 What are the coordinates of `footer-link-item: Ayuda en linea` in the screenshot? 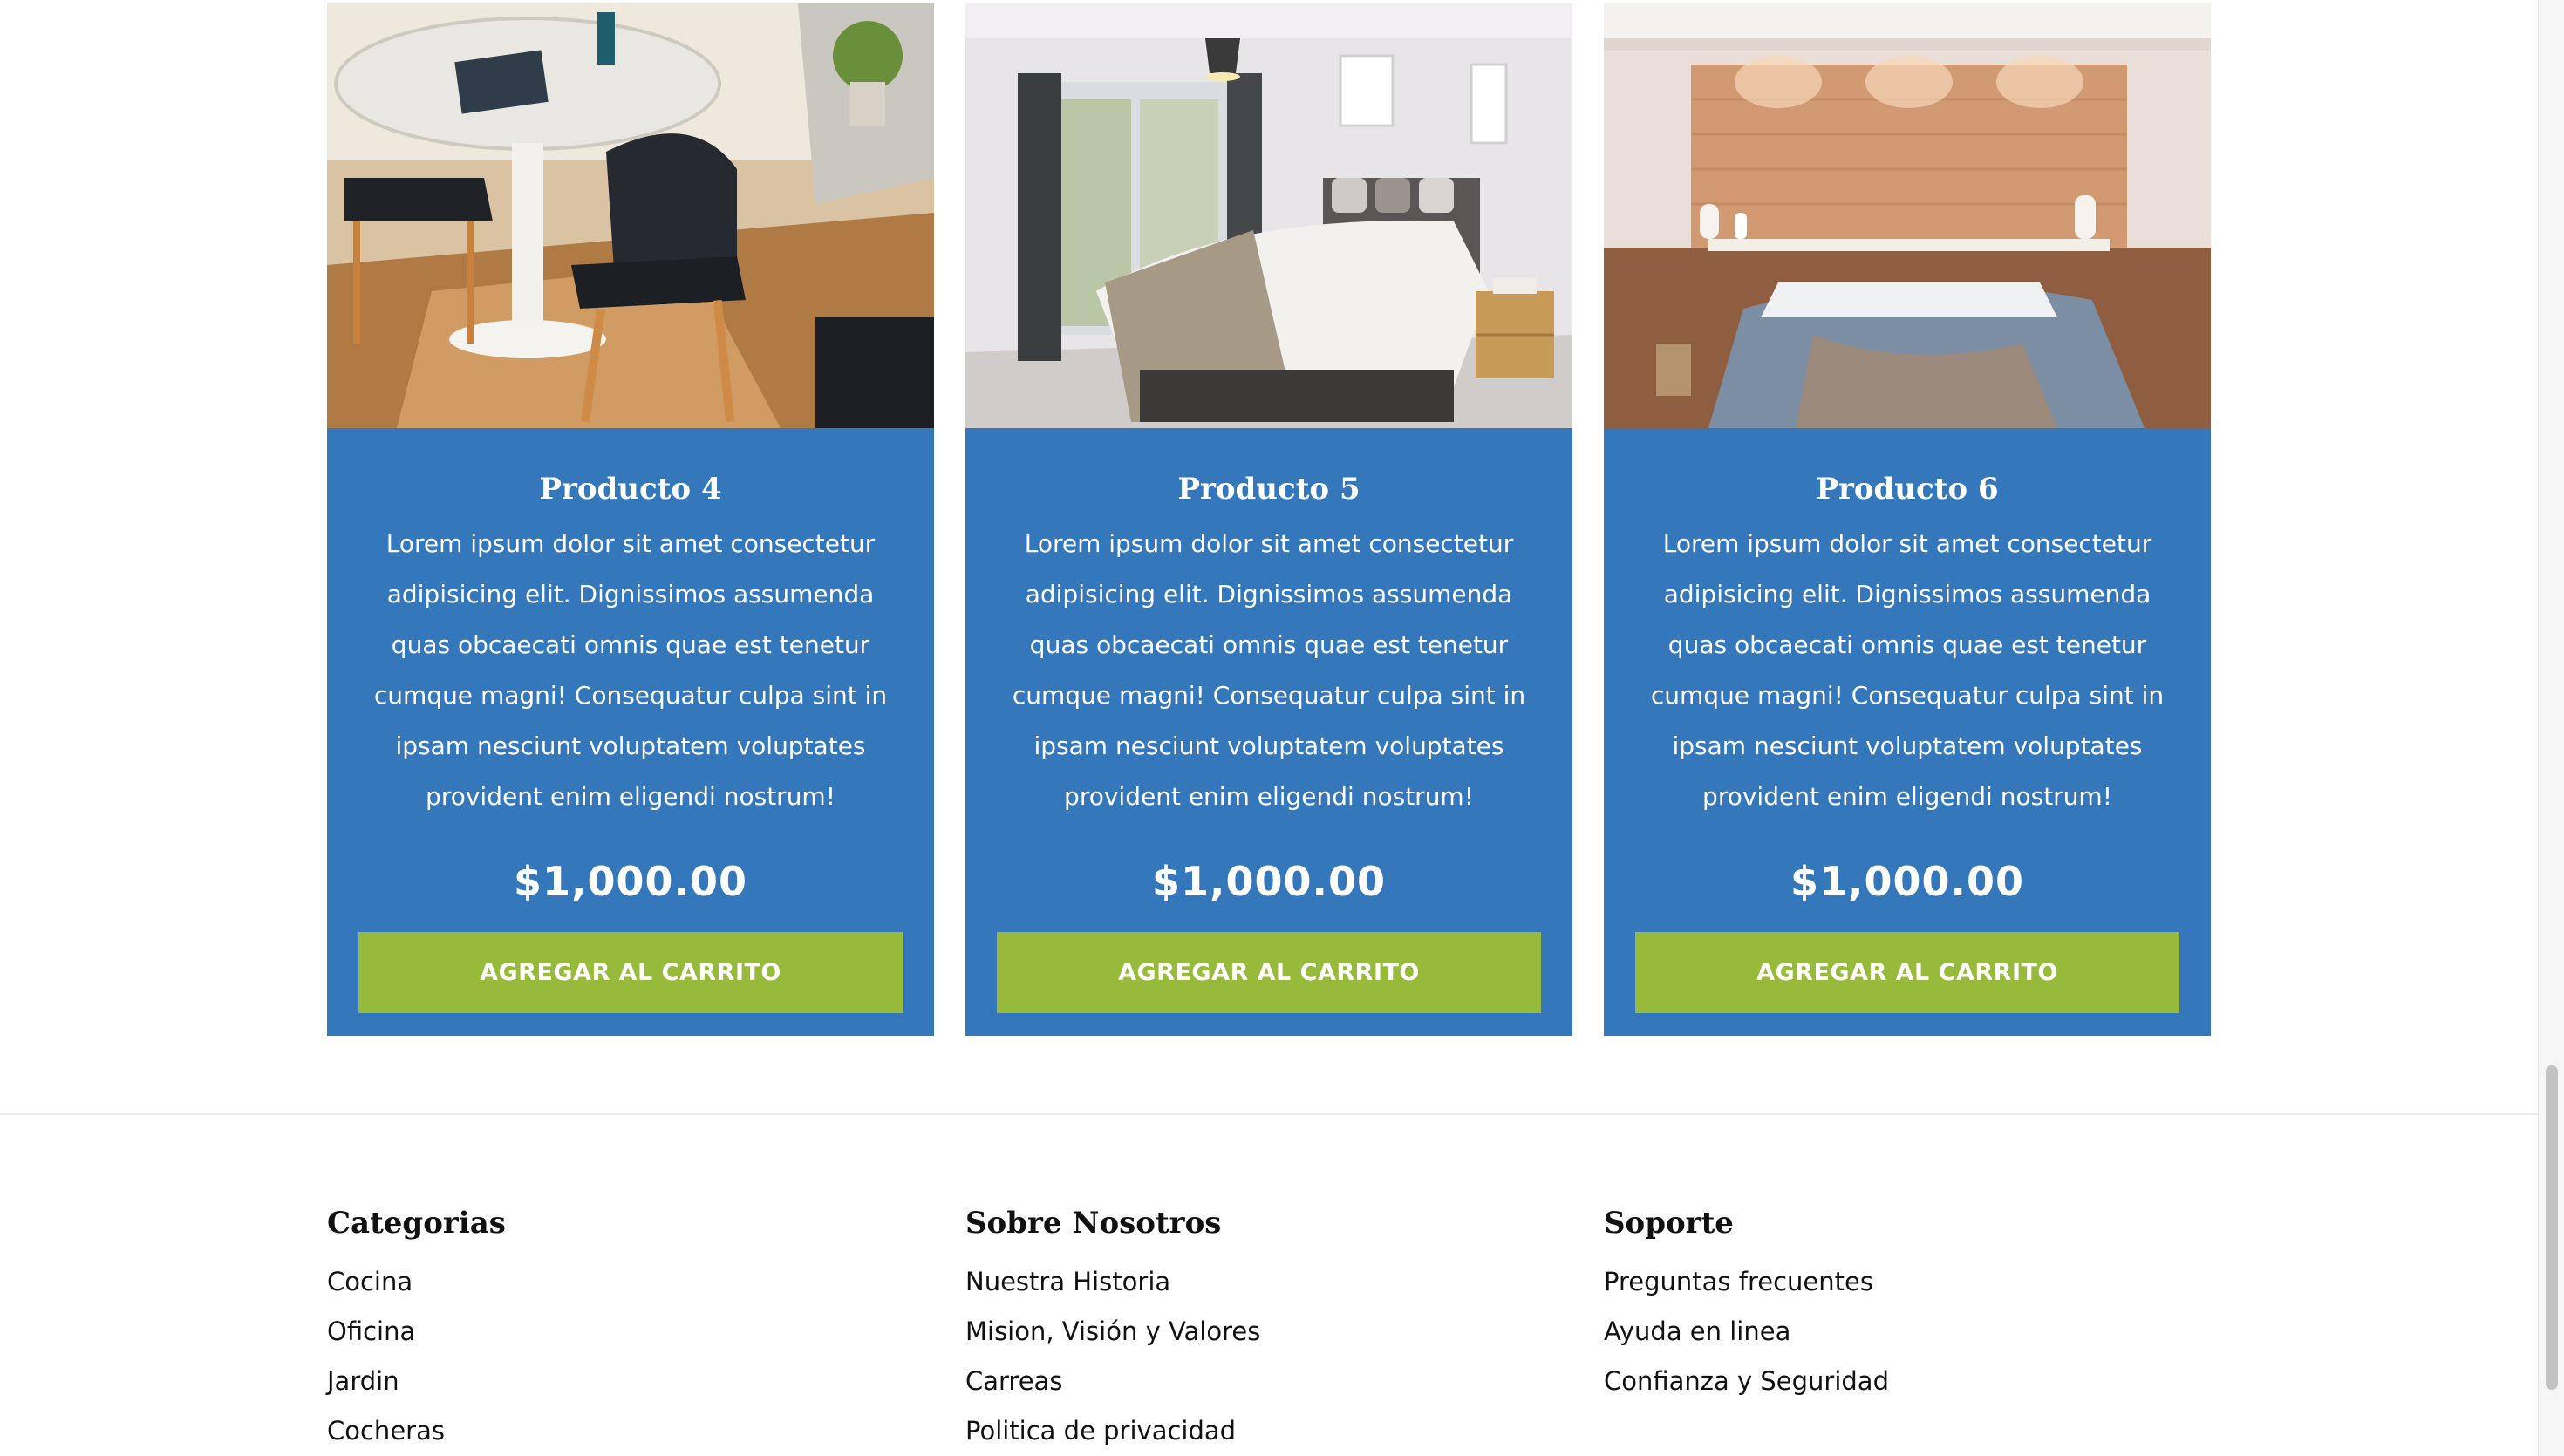 It's located at (1907, 1332).